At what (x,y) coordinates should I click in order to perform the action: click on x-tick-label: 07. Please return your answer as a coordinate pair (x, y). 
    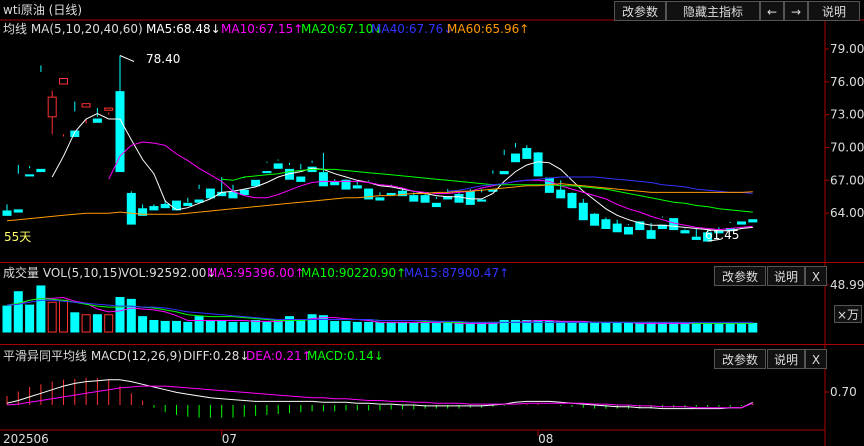
    Looking at the image, I should click on (229, 439).